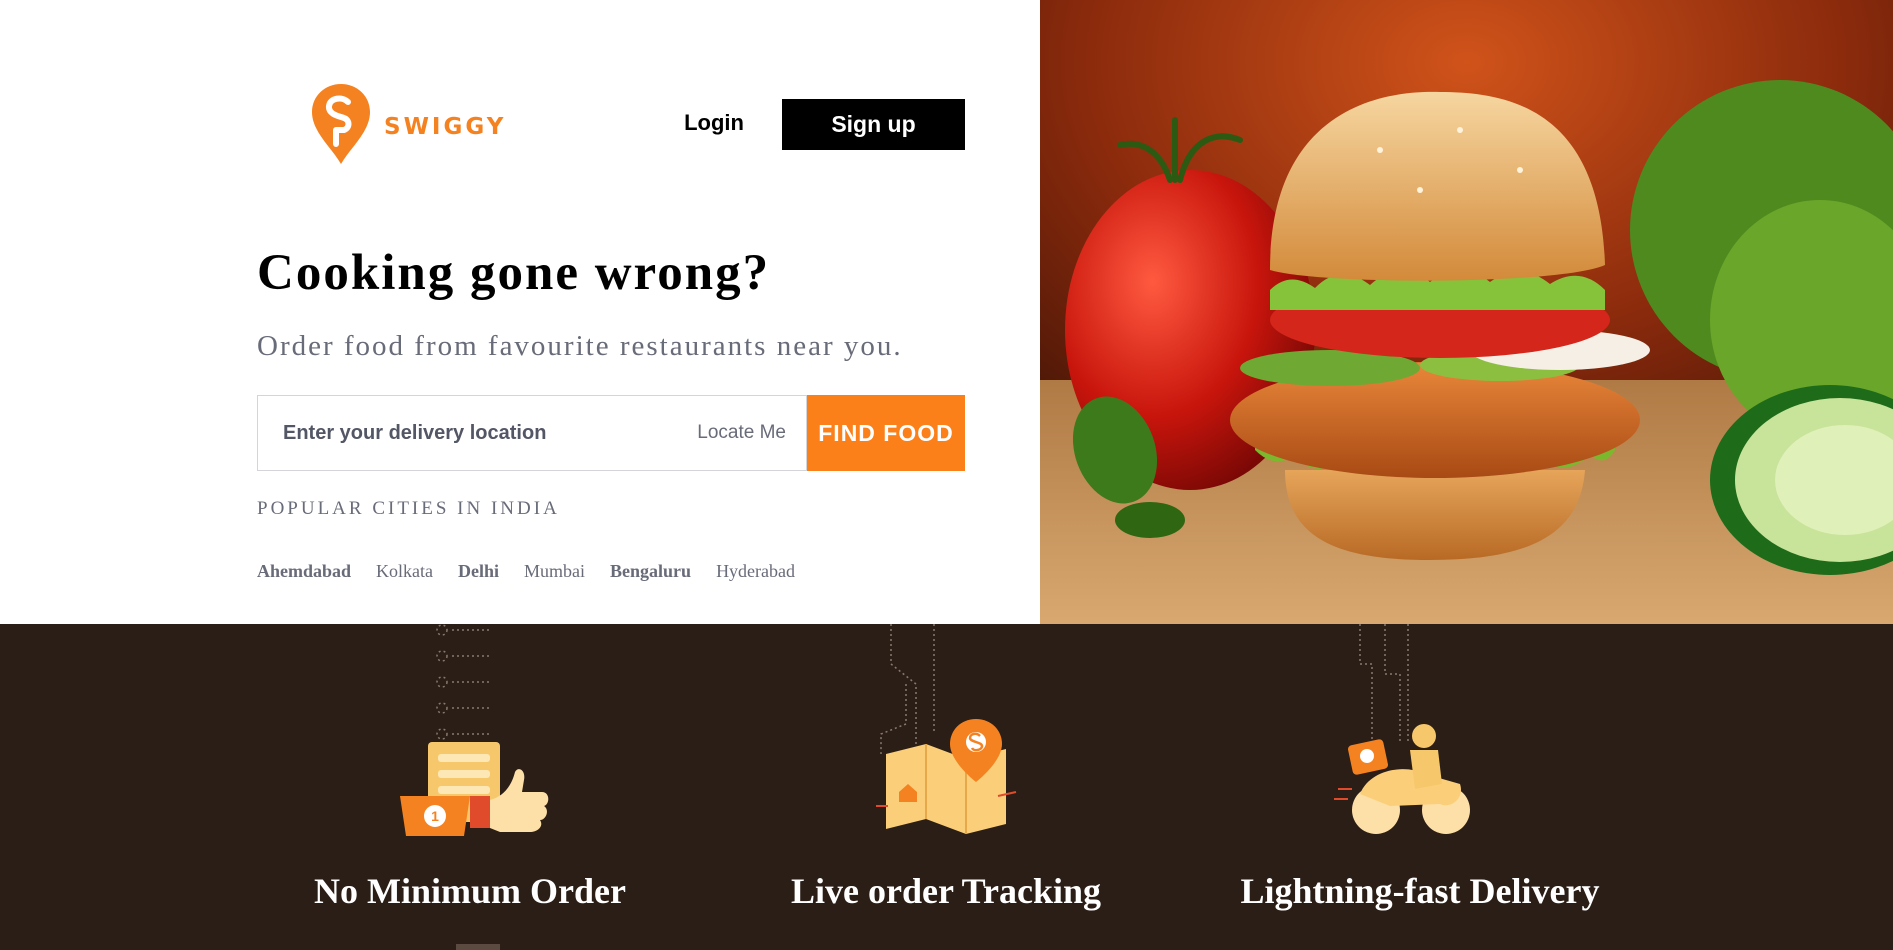  Describe the element at coordinates (478, 947) in the screenshot. I see `scroll-indicator` at that location.